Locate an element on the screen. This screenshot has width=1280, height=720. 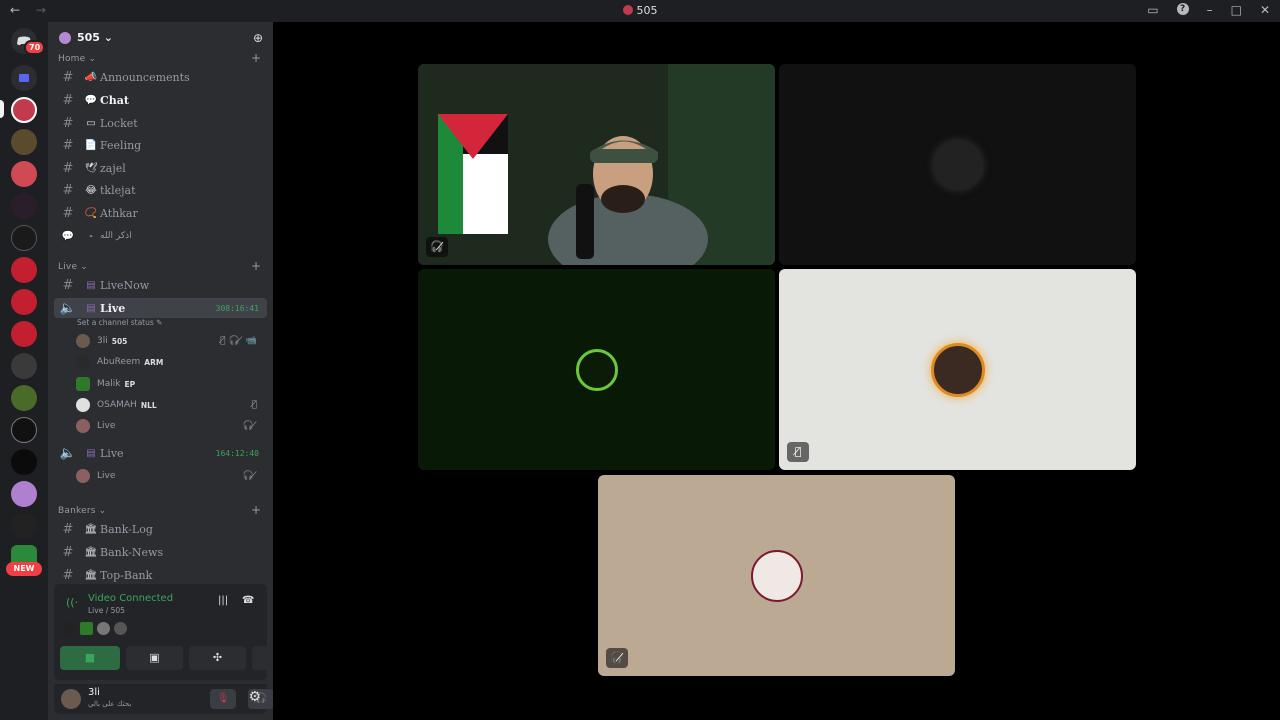
channel-bank-log: # 🏛 Bank-Log is located at coordinates (160, 529).